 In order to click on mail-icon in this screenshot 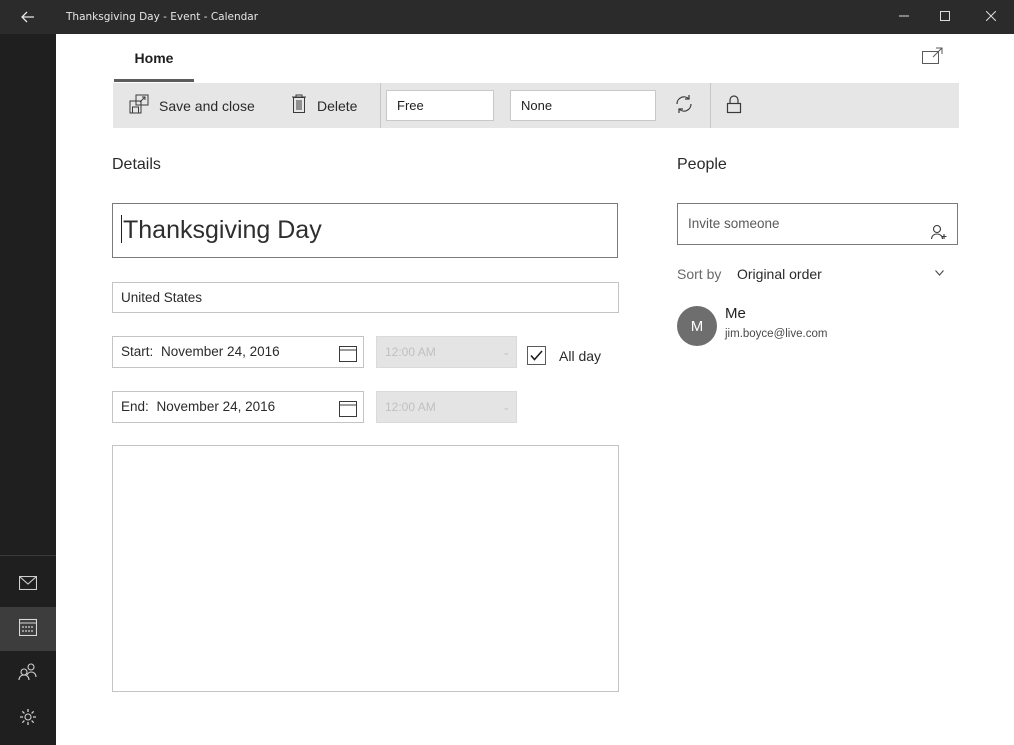, I will do `click(28, 584)`.